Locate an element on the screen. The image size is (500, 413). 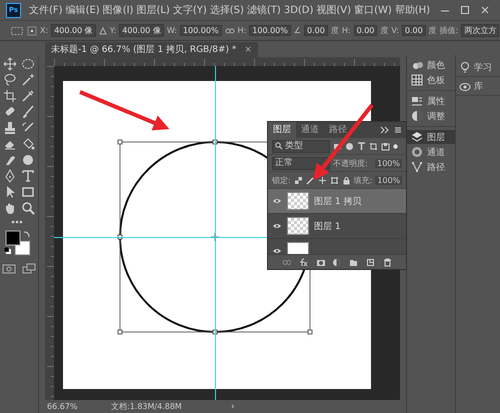
filter-toggle-icon is located at coordinates (395, 146).